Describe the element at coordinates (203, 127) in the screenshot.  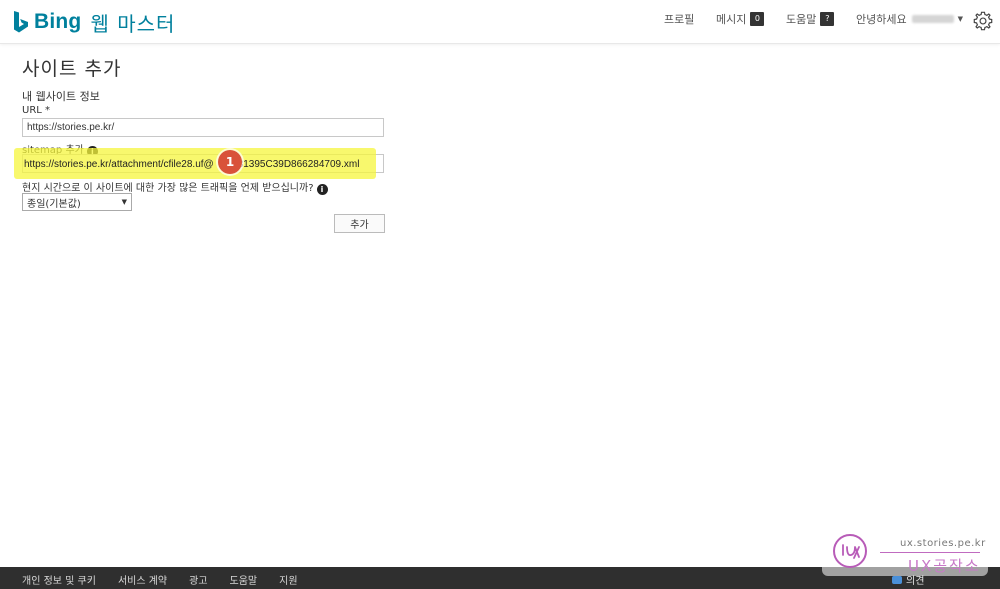
I see `url-input: https://stories.pe.kr/` at that location.